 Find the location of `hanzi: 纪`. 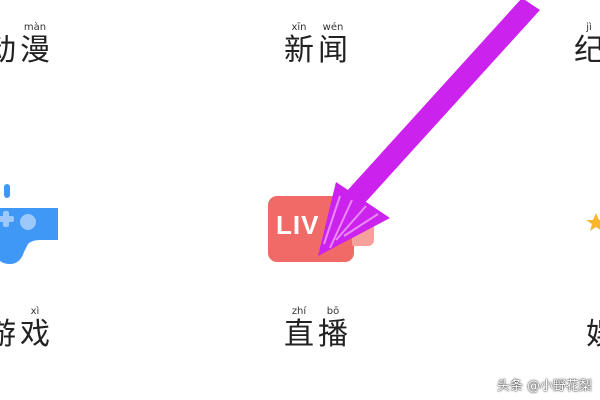

hanzi: 纪 is located at coordinates (587, 50).